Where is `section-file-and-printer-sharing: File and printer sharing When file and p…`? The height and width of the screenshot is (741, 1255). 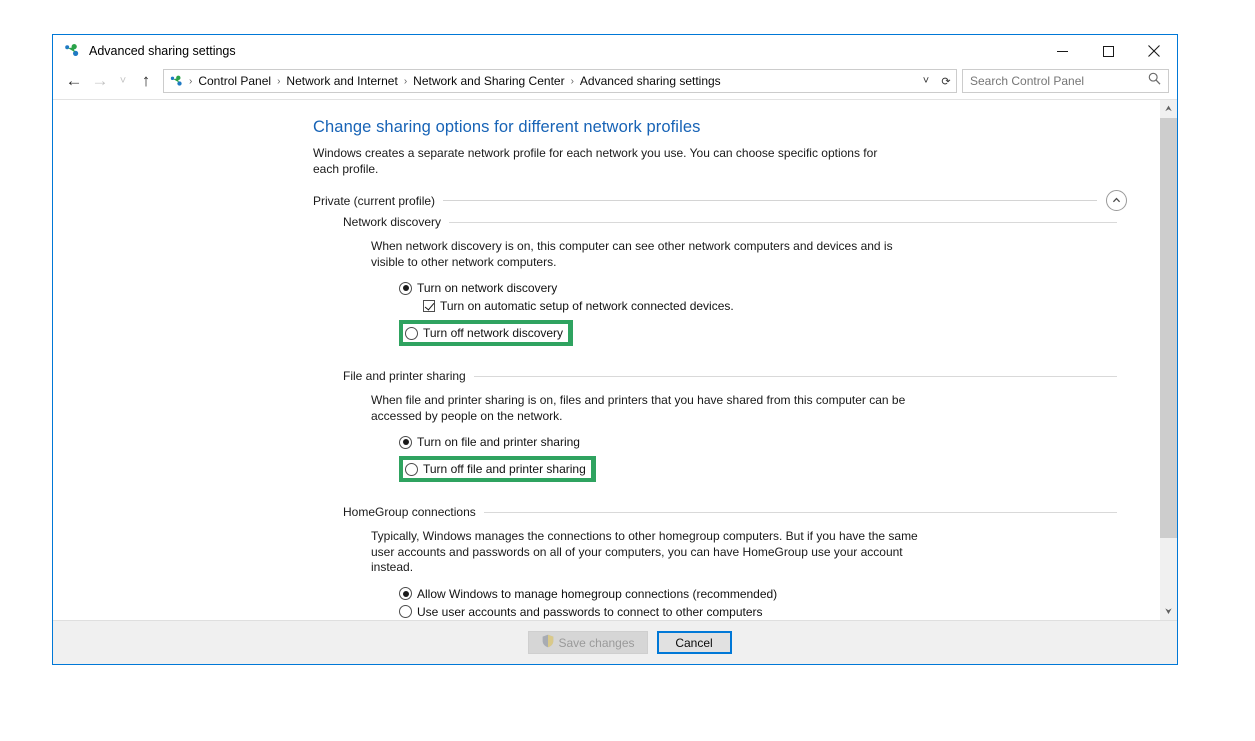 section-file-and-printer-sharing: File and printer sharing When file and p… is located at coordinates (725, 427).